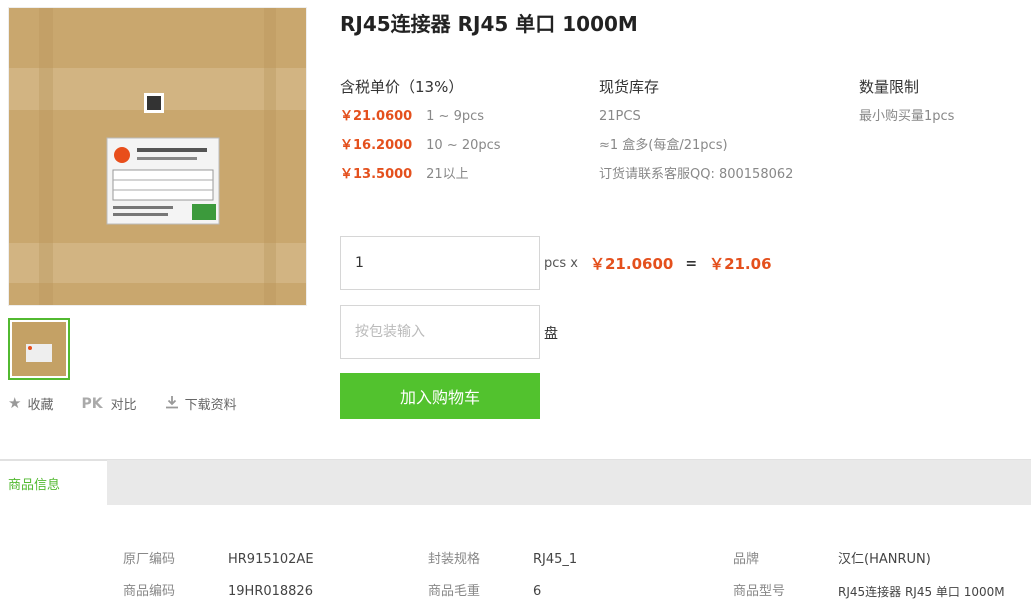  I want to click on spec-row: 封装规格 RJ45_1, so click(502, 567).